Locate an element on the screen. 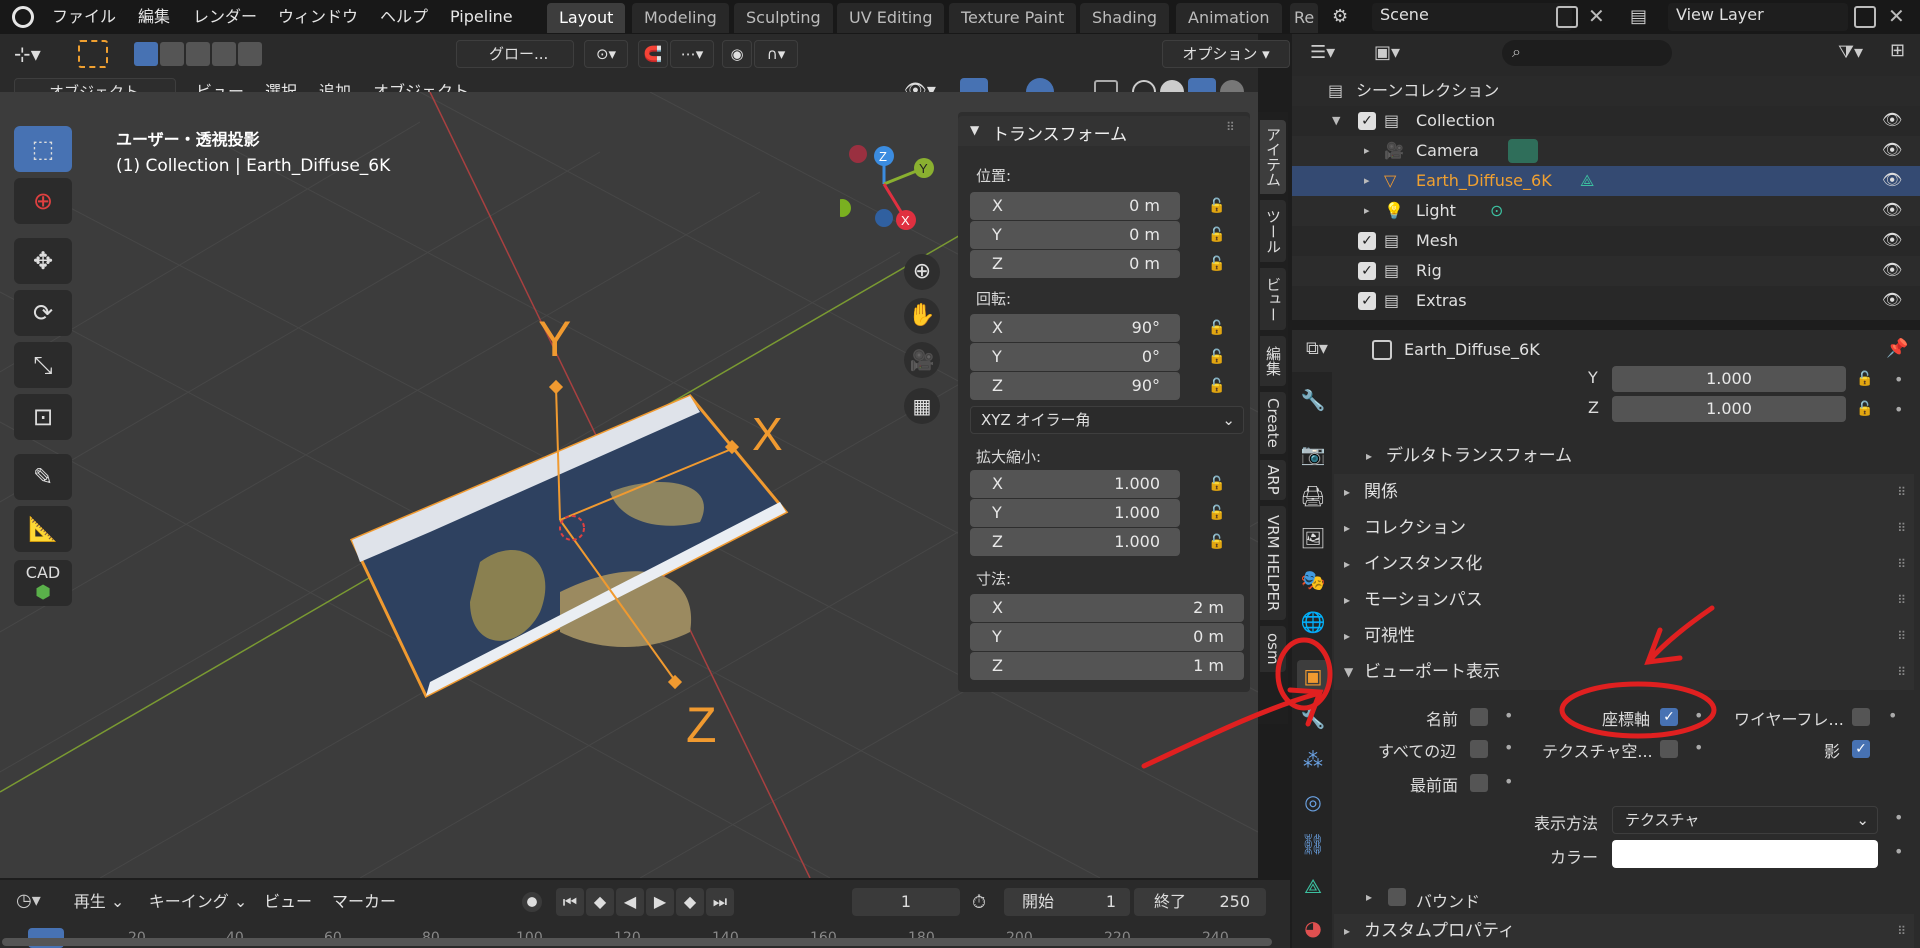  play-reverse-button: ◀ is located at coordinates (630, 902).